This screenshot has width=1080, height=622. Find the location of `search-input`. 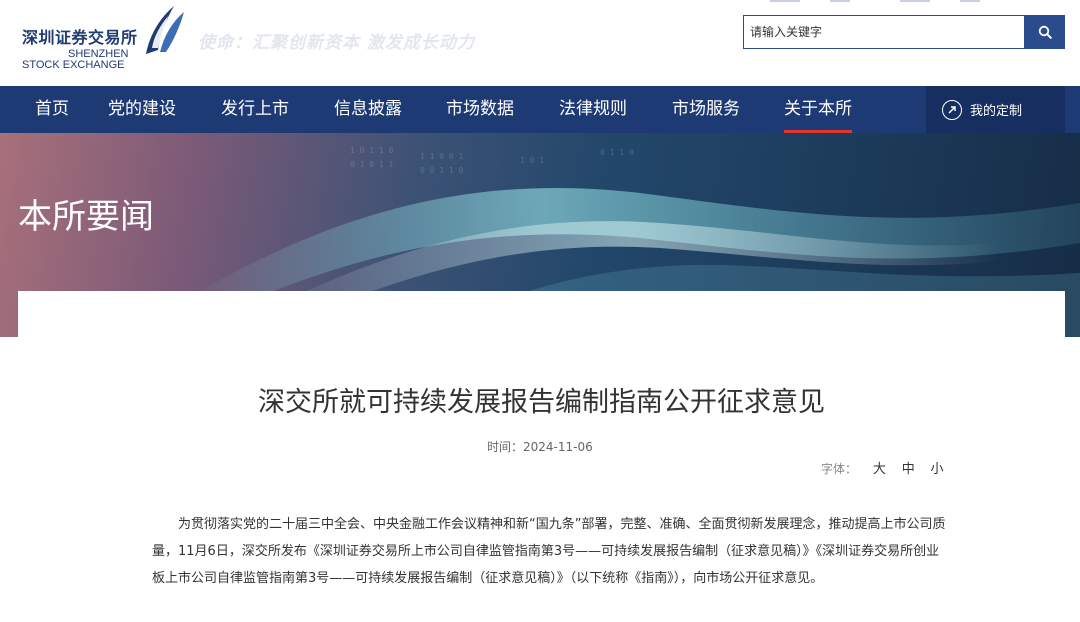

search-input is located at coordinates (883, 32).